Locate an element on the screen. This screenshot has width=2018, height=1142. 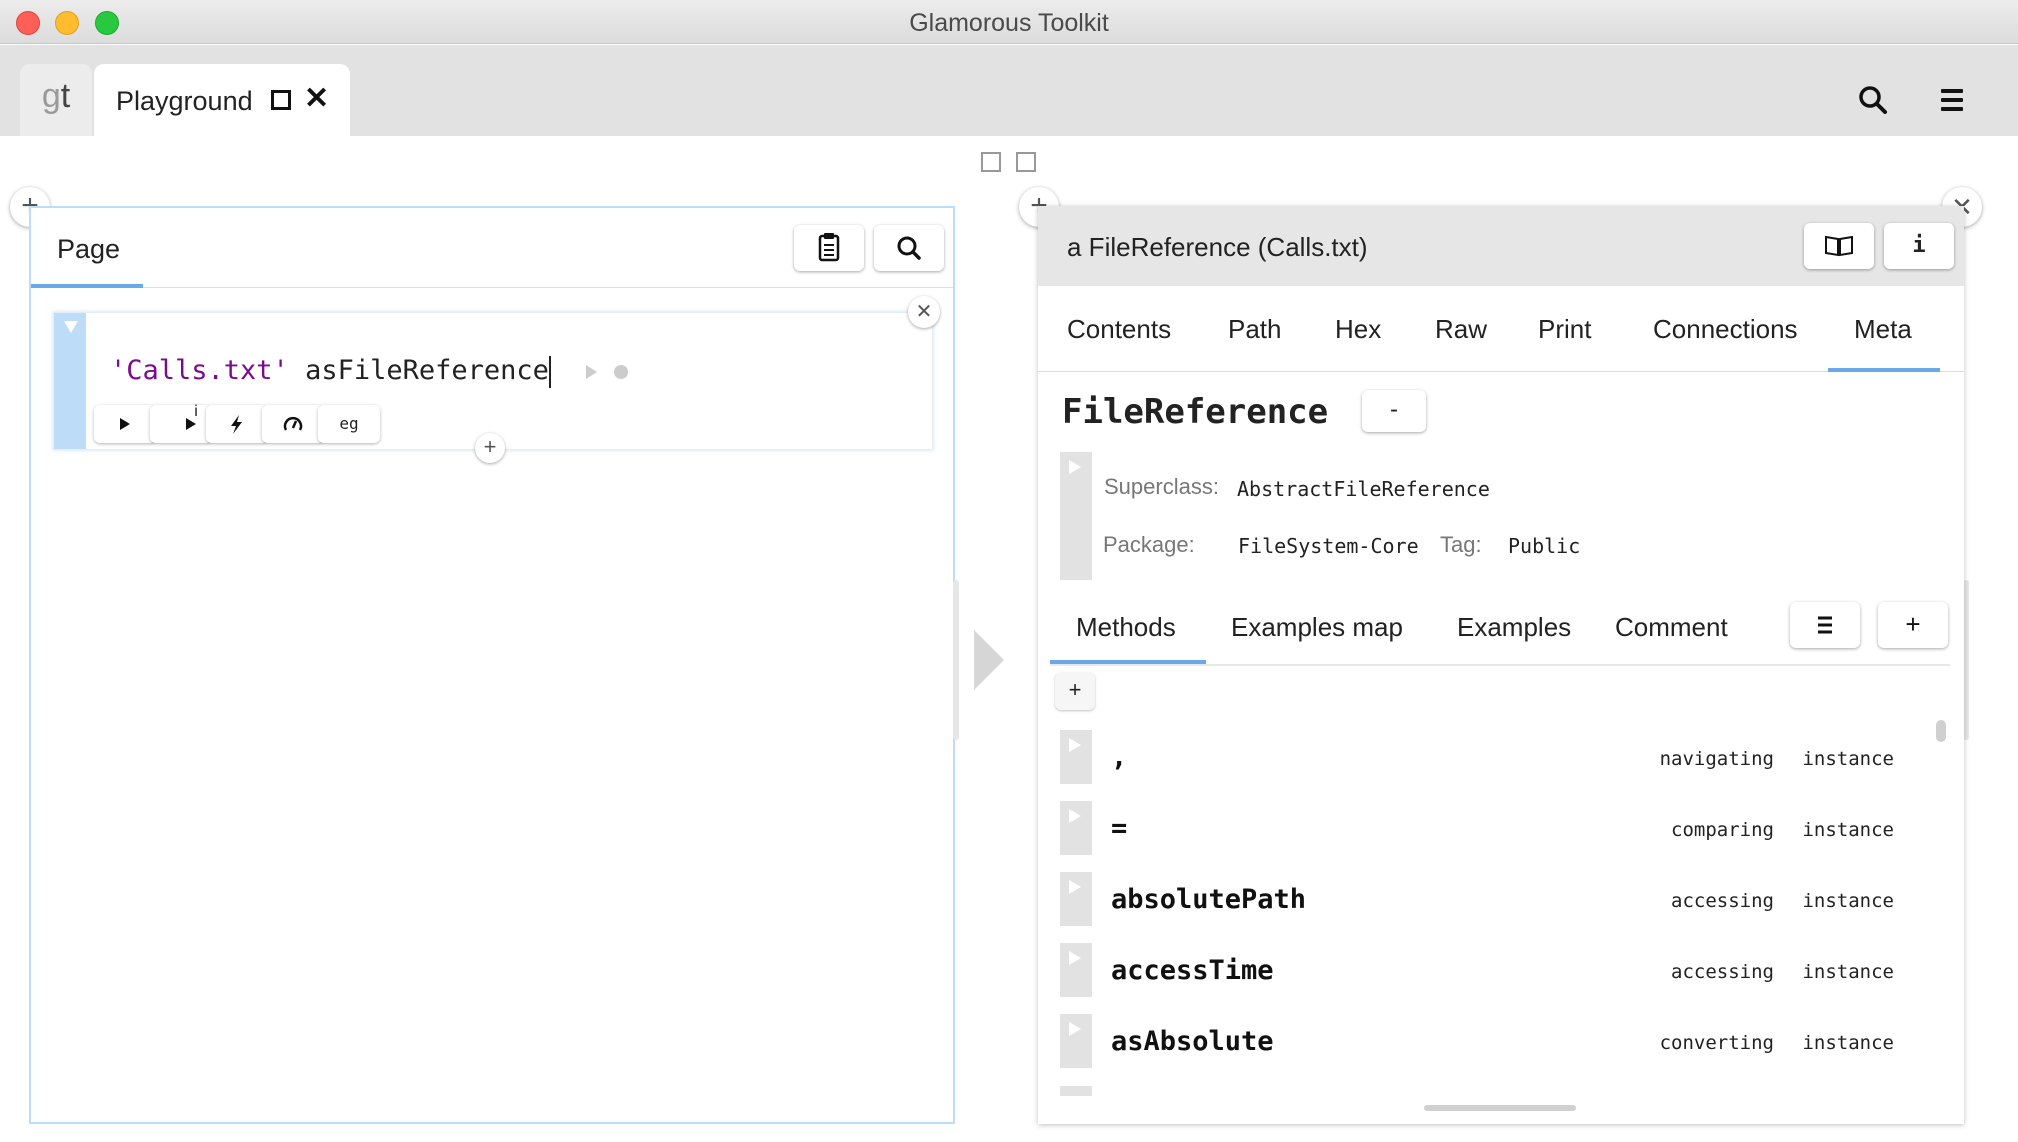
search-button is located at coordinates (909, 248).